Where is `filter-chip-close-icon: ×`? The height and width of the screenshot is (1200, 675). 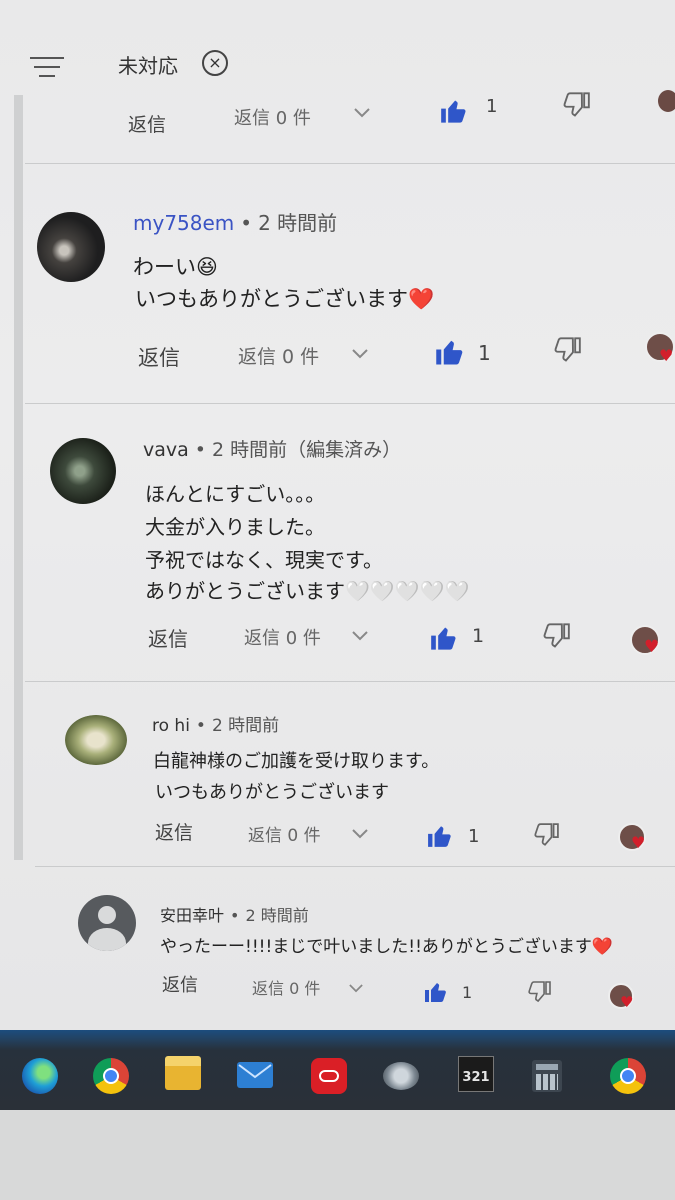 filter-chip-close-icon: × is located at coordinates (215, 63).